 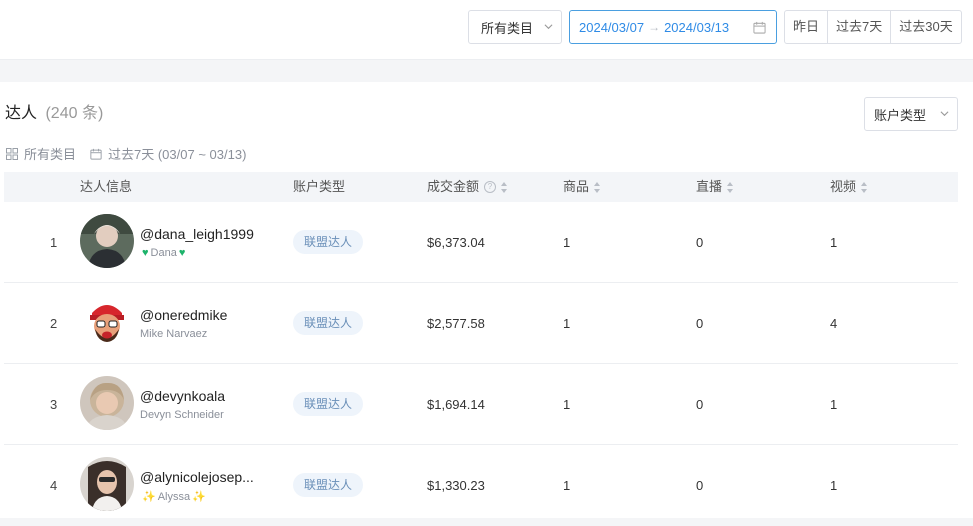 I want to click on header-amount: 成交金额?, so click(x=467, y=187).